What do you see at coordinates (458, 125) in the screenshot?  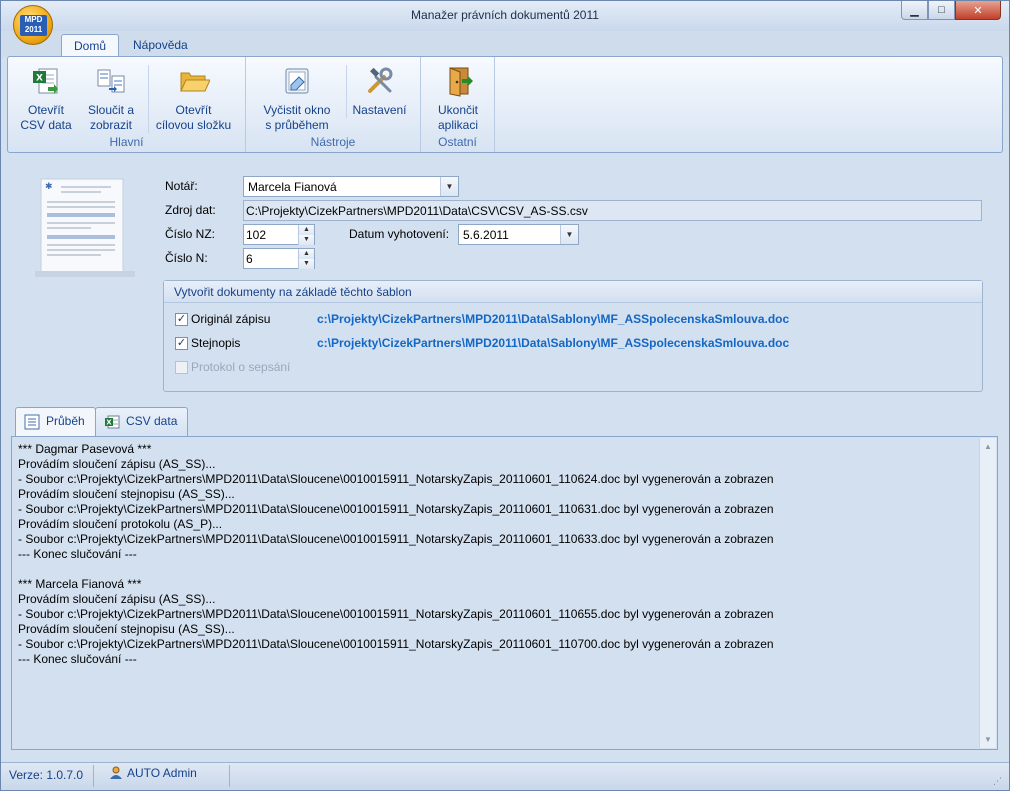 I see `exit-app-label-2: aplikaci` at bounding box center [458, 125].